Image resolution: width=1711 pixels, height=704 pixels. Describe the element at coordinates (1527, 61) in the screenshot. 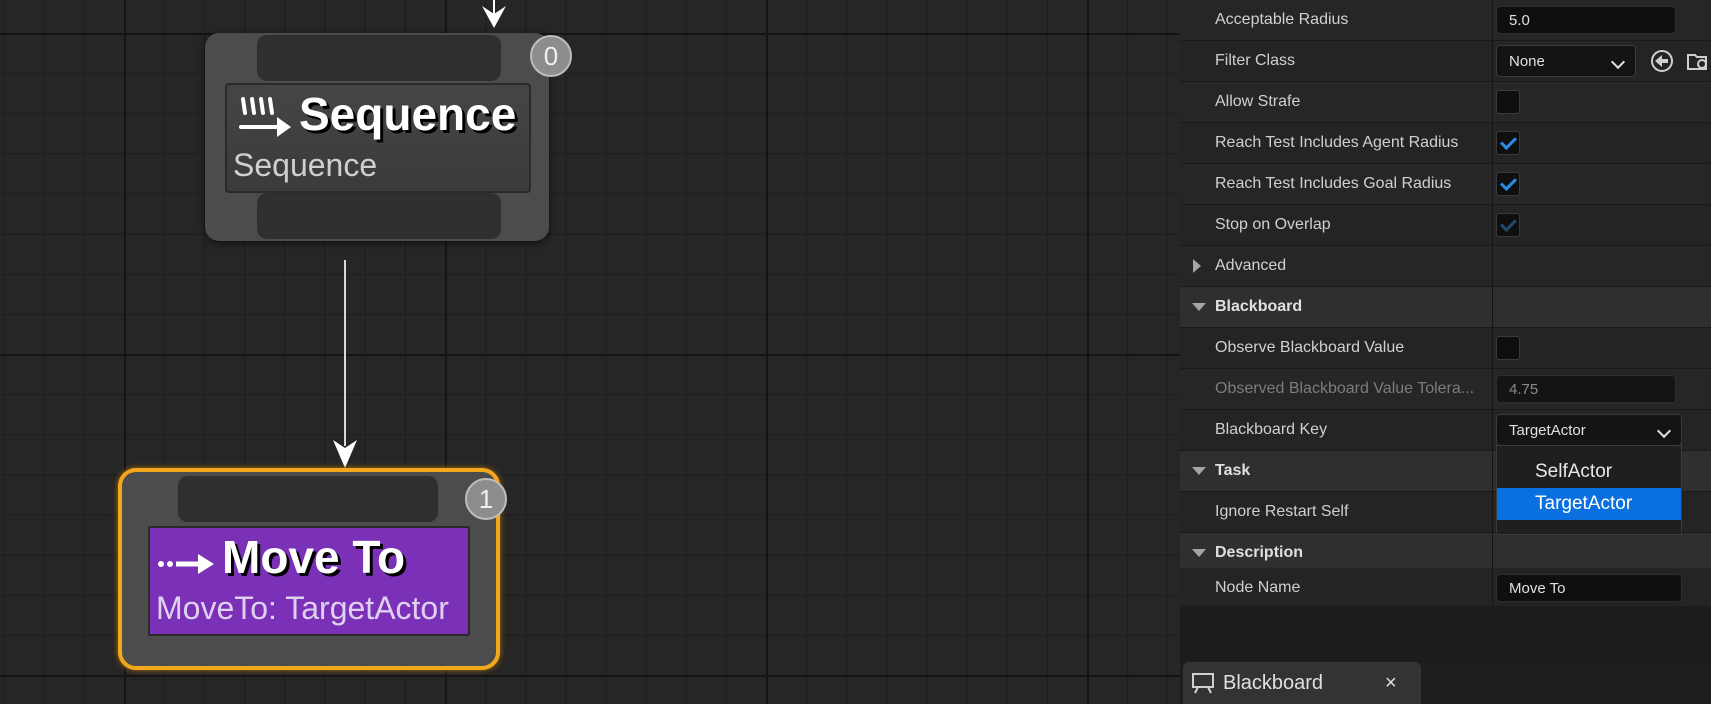

I see `filter-class-value: None` at that location.